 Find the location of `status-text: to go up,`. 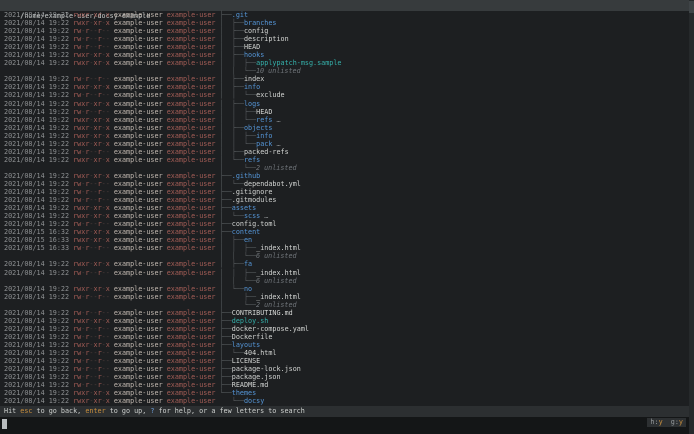

status-text: to go up, is located at coordinates (128, 411).